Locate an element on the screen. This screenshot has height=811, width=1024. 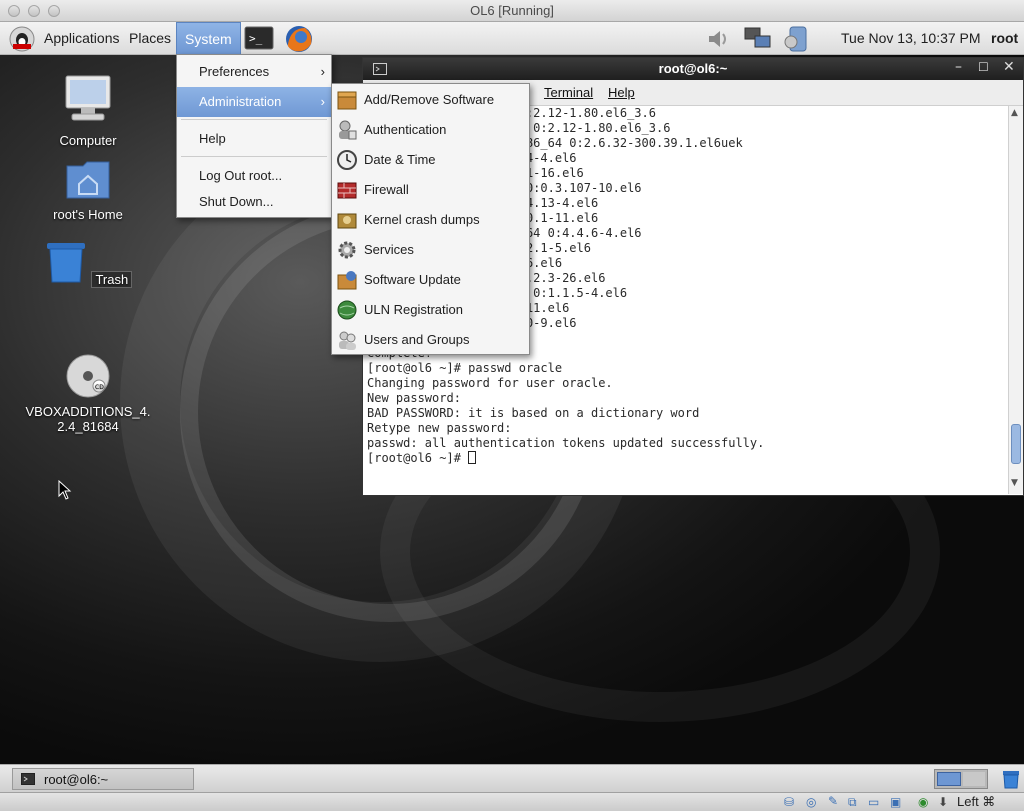
menu-item-label: Add/Remove Software is located at coordinates (429, 99).